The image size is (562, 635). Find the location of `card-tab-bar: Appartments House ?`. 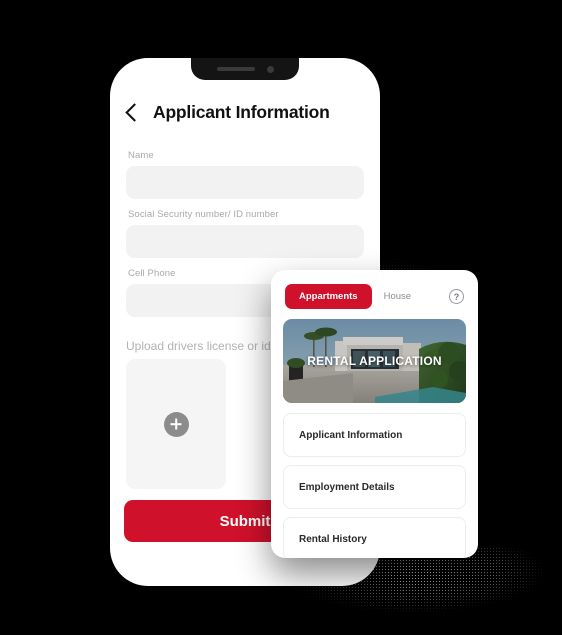

card-tab-bar: Appartments House ? is located at coordinates (374, 294).